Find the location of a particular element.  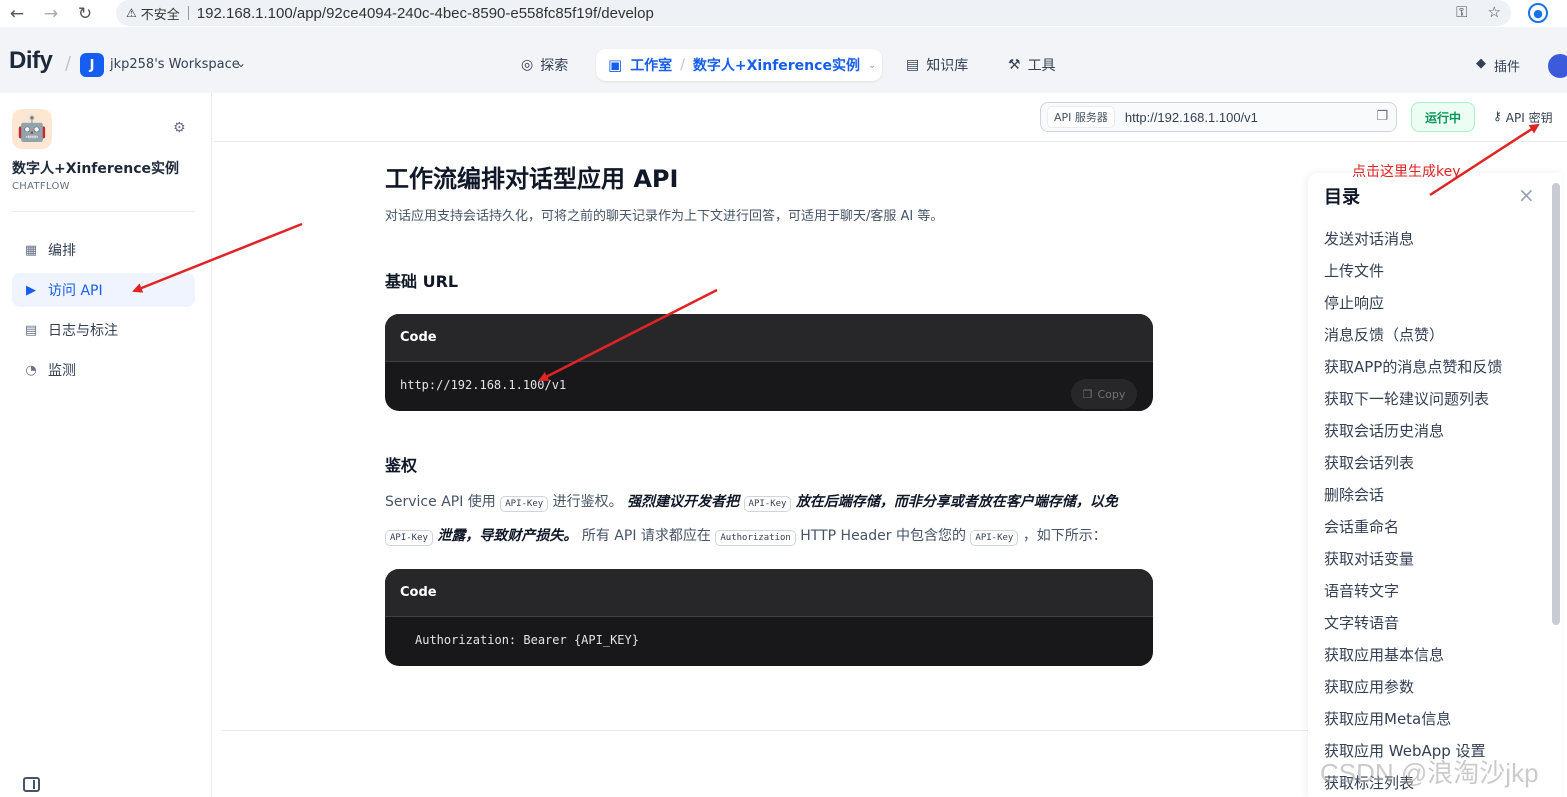

app-robot-icon: 🤖 is located at coordinates (32, 129).